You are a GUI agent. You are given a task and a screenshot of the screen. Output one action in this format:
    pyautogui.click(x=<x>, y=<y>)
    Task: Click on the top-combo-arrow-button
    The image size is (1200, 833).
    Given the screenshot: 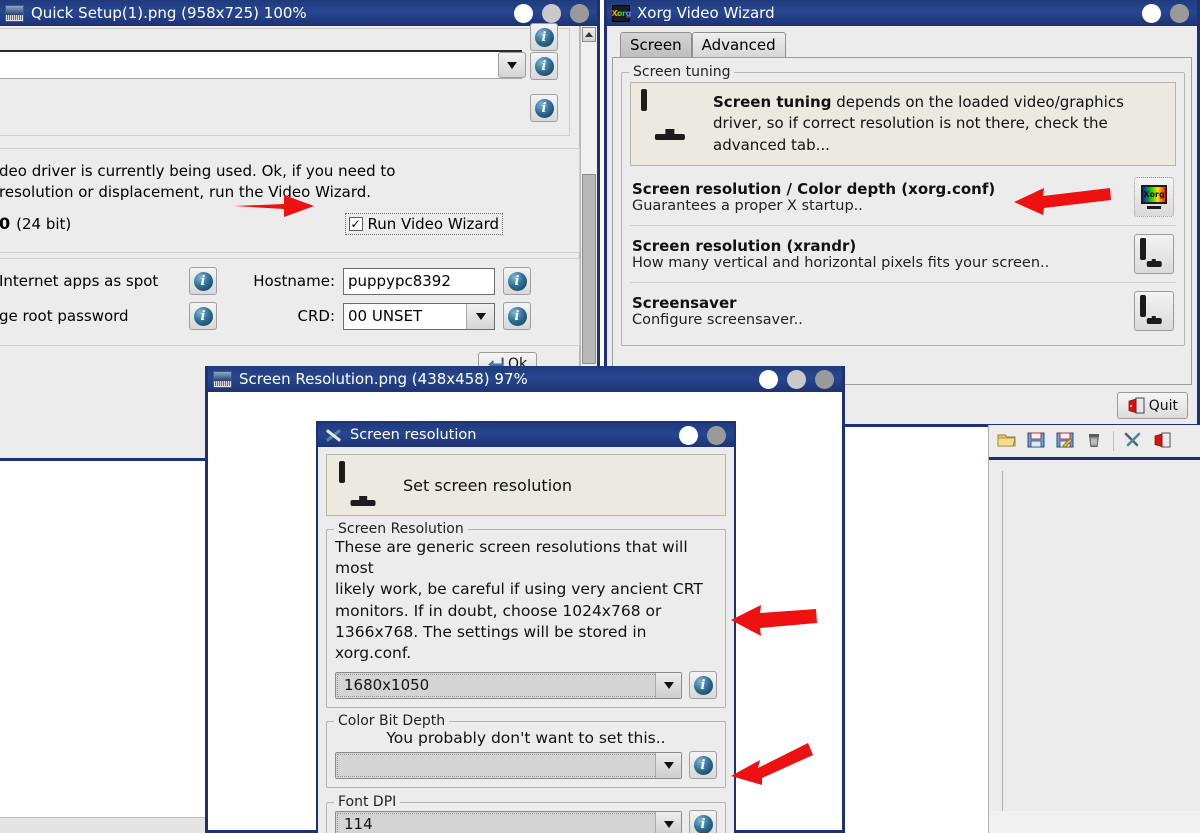 What is the action you would take?
    pyautogui.click(x=512, y=65)
    